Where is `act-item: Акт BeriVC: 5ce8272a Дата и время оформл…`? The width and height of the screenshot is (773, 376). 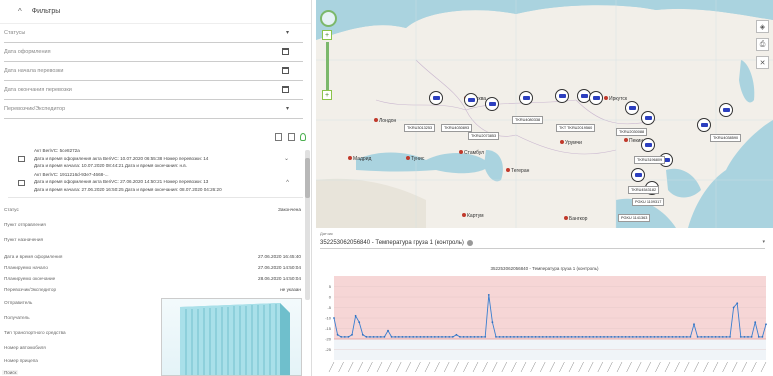
act-item: Акт BeriVC: 5ce8272a Дата и время оформл… is located at coordinates (155, 158).